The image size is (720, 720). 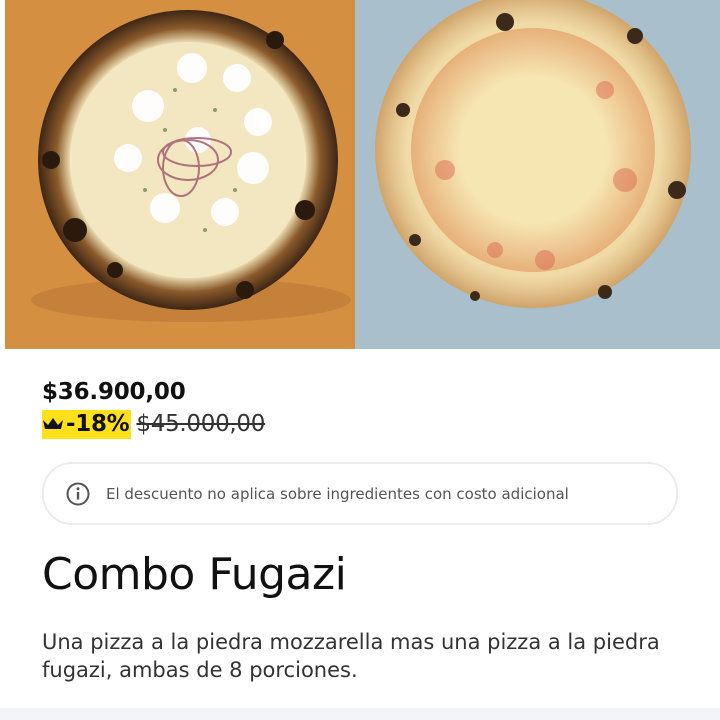 I want to click on price-block: $36.900,00 -18% $45.000,00, so click(x=153, y=408).